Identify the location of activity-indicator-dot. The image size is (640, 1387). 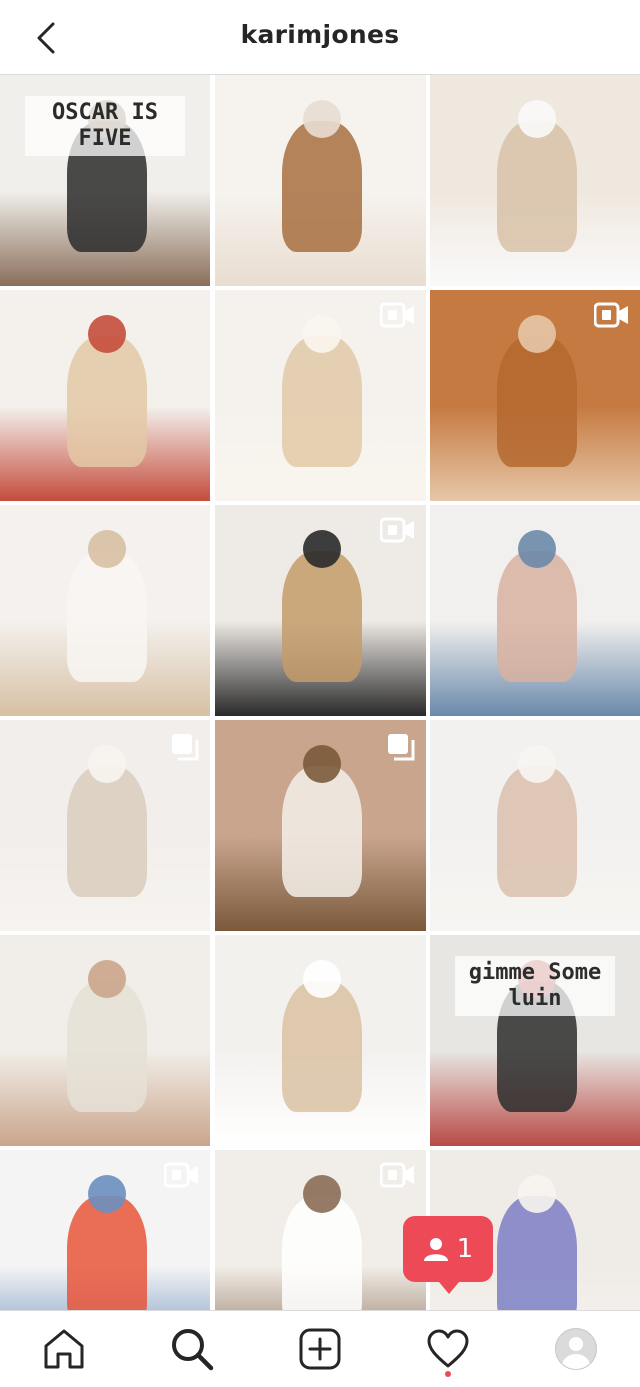
(448, 1374).